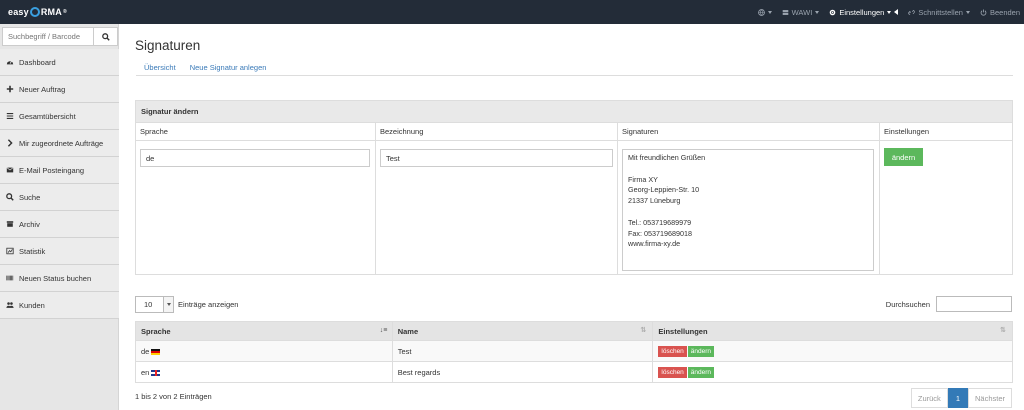  What do you see at coordinates (160, 67) in the screenshot?
I see `tab-uebersicht: Übersicht` at bounding box center [160, 67].